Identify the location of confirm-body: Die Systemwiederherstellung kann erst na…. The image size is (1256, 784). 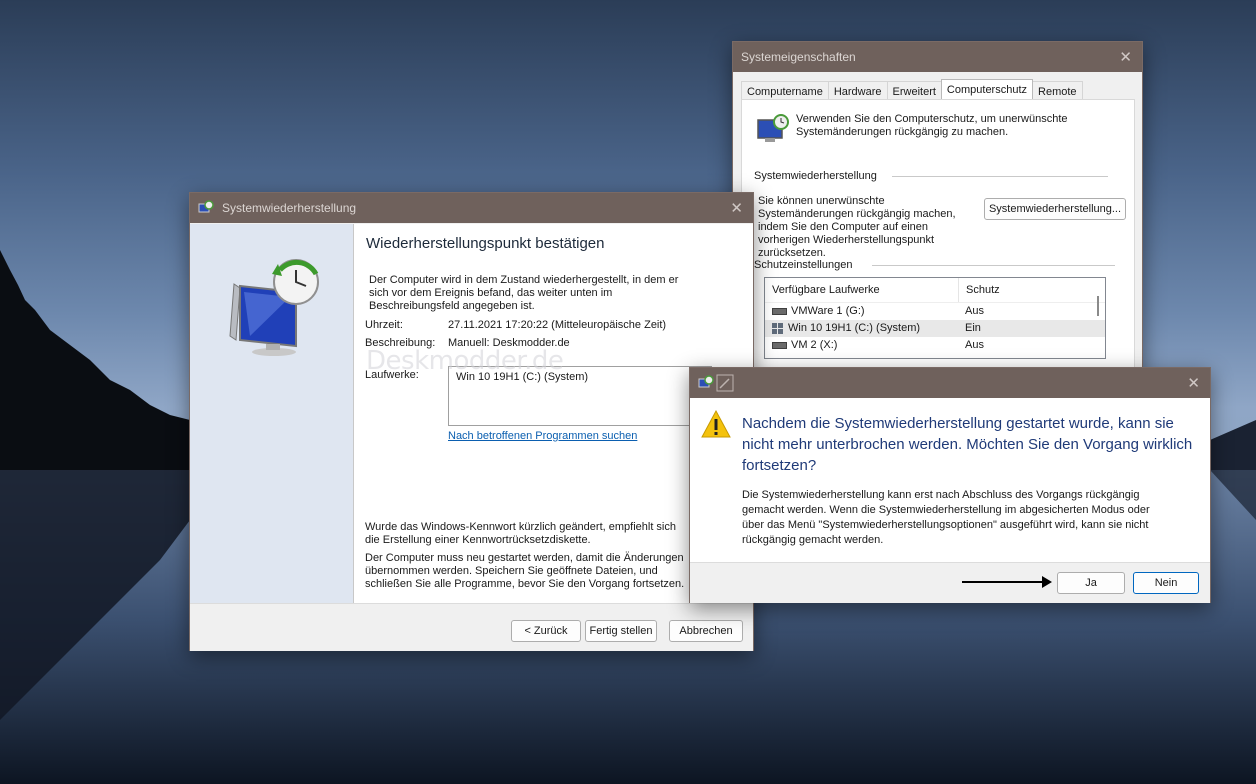
(946, 517).